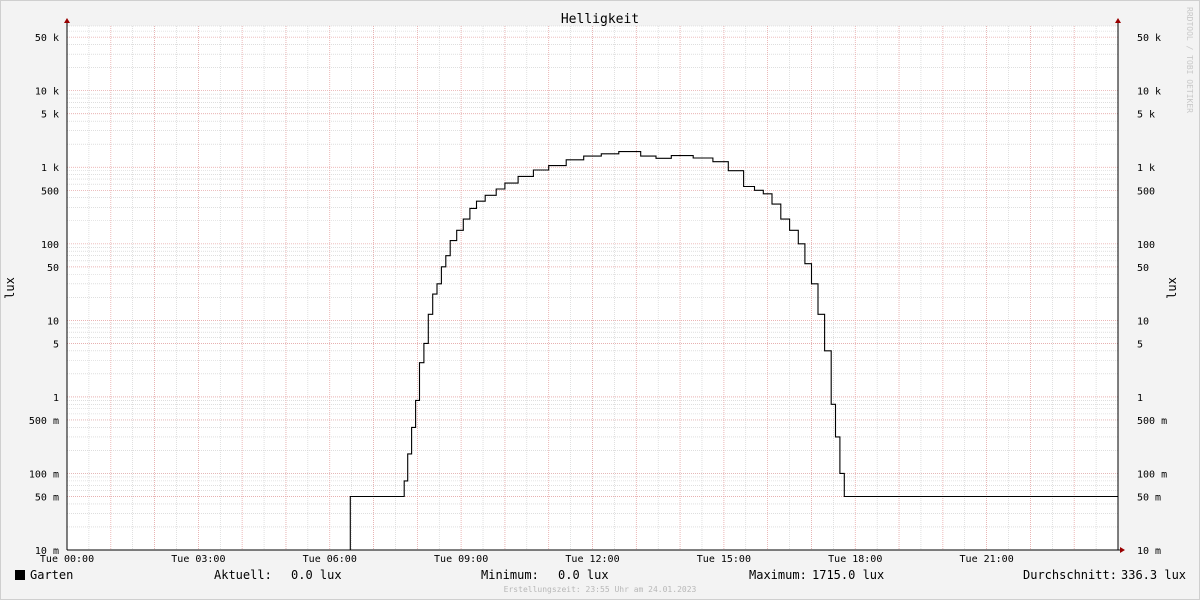 Image resolution: width=1200 pixels, height=600 pixels. Describe the element at coordinates (44, 474) in the screenshot. I see `y-tick-label-left: 100 m` at that location.